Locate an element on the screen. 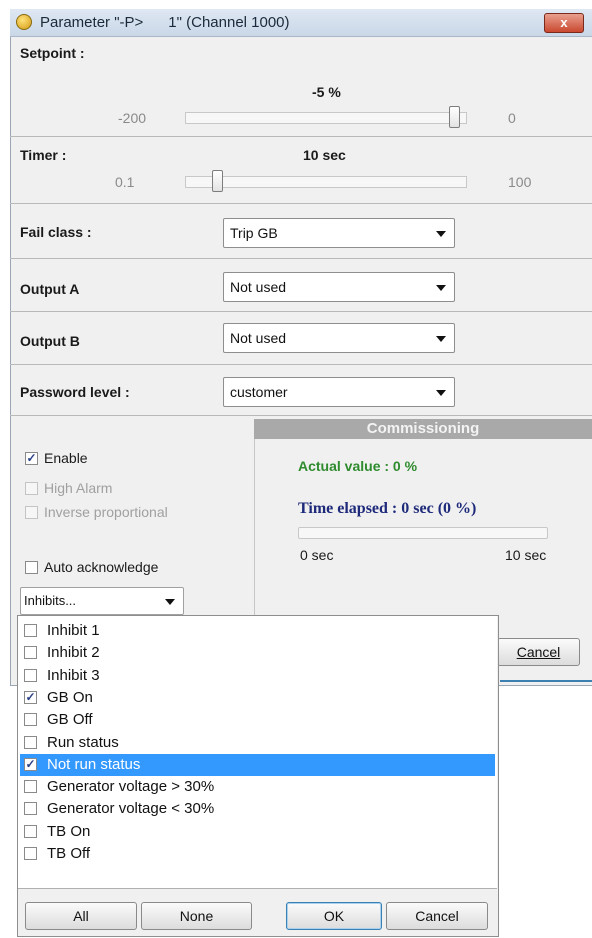 This screenshot has height=938, width=592. dialog-cancel-button: Cancel is located at coordinates (538, 652).